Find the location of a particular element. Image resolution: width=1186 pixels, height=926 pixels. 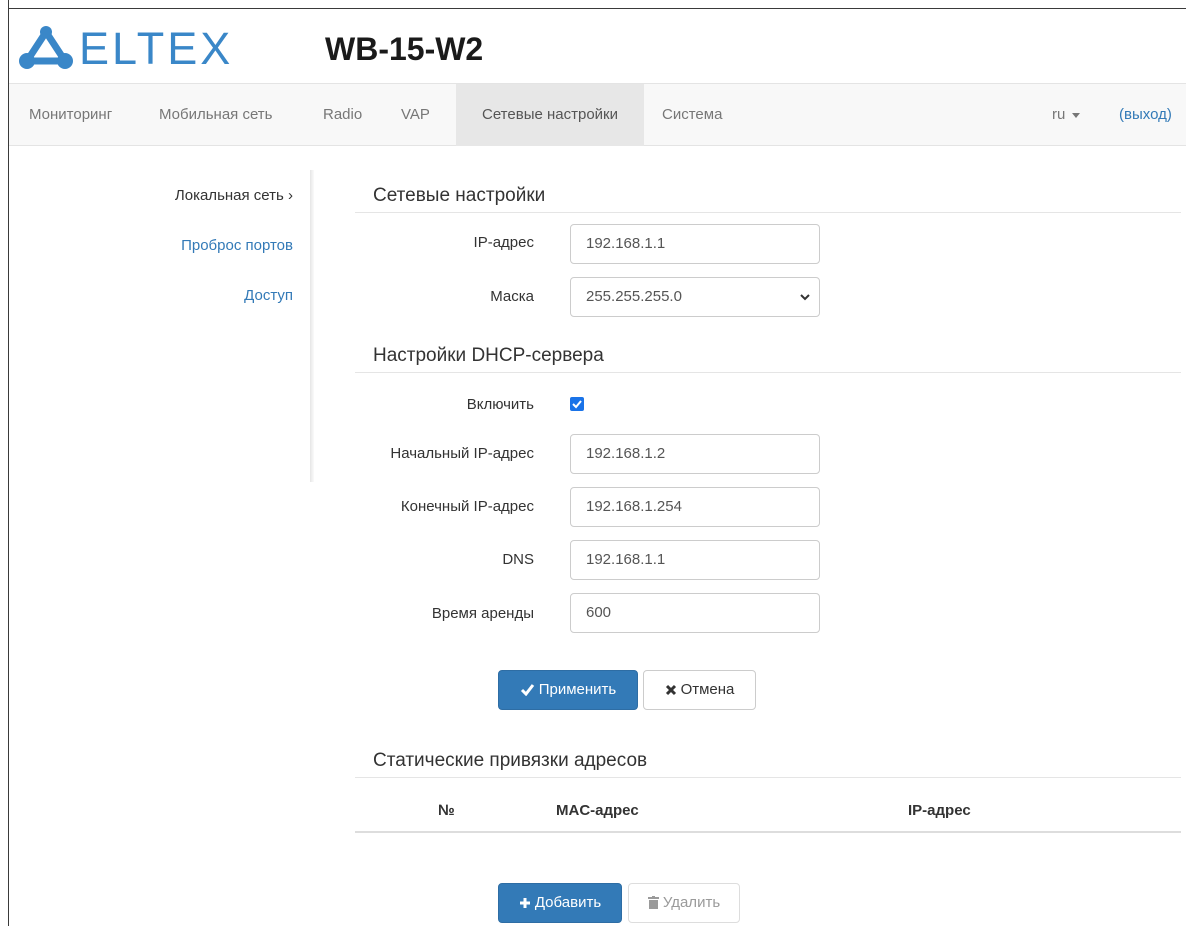

mask-label: Маска is located at coordinates (512, 296).